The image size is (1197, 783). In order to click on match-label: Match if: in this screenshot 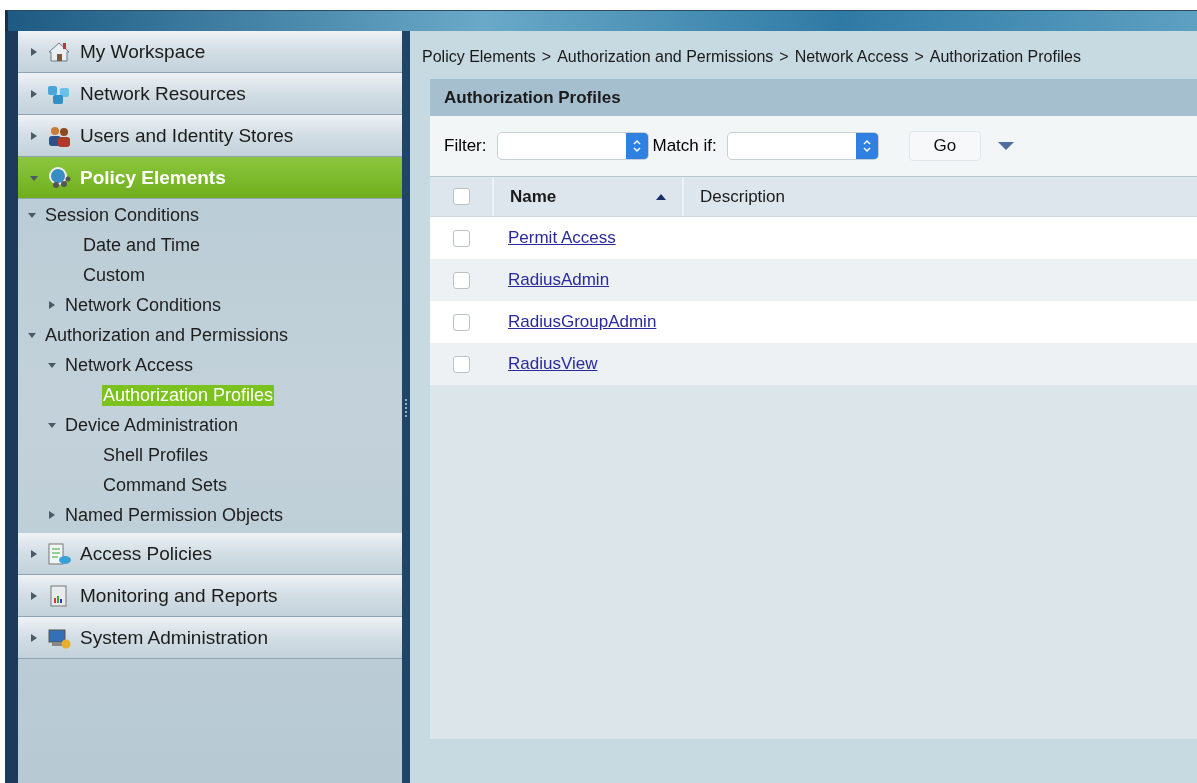, I will do `click(684, 146)`.